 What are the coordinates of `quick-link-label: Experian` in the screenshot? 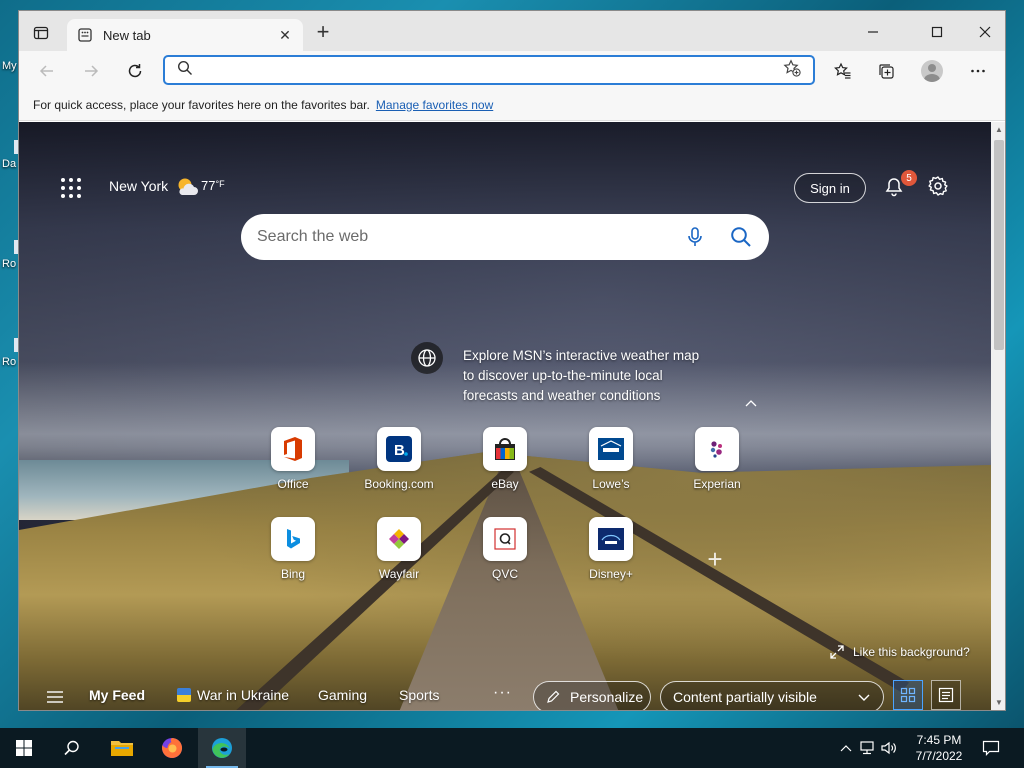 It's located at (717, 484).